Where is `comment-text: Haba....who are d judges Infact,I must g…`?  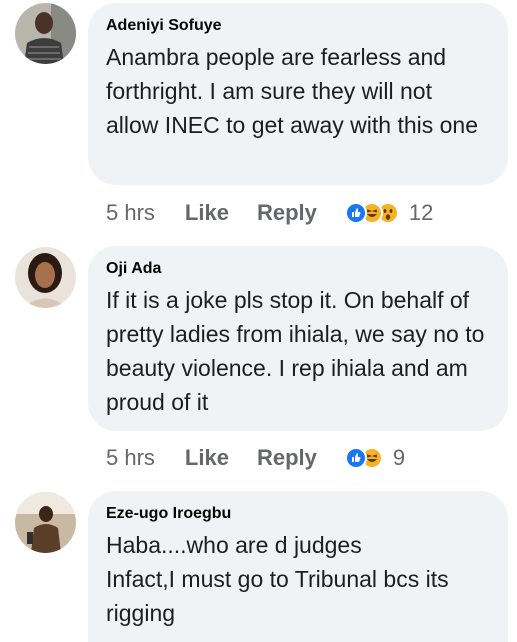
comment-text: Haba....who are d judges Infact,I must g… is located at coordinates (298, 579).